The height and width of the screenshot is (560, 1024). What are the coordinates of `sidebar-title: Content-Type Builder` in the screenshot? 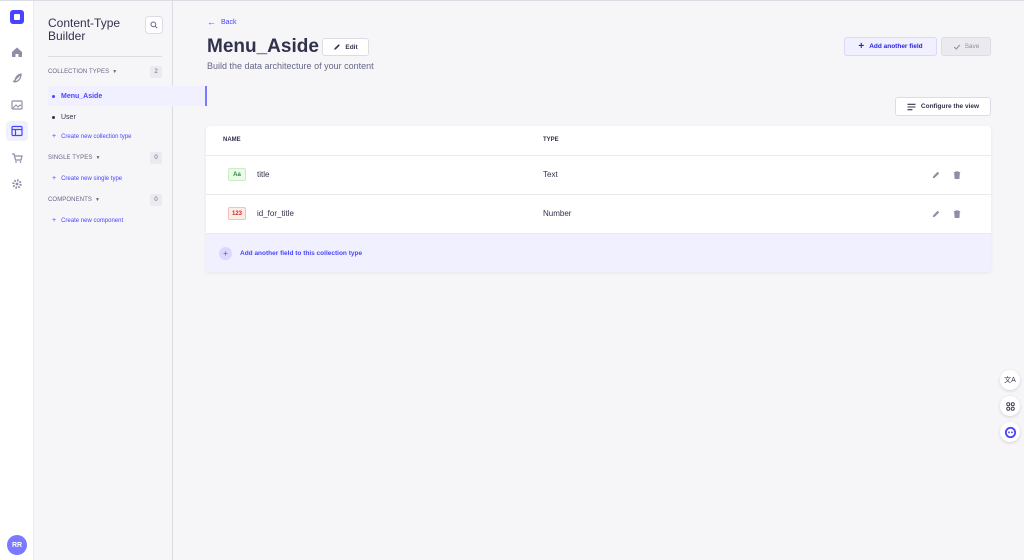 It's located at (84, 29).